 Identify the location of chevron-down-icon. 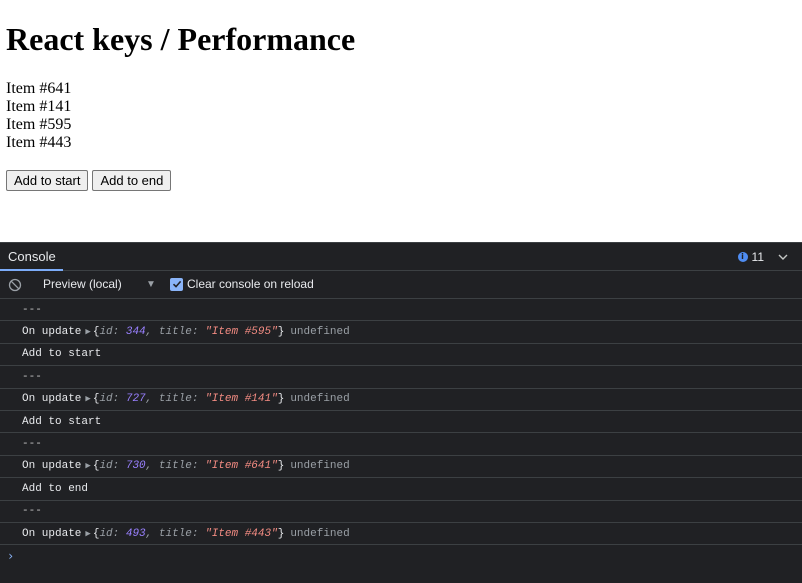
(783, 257).